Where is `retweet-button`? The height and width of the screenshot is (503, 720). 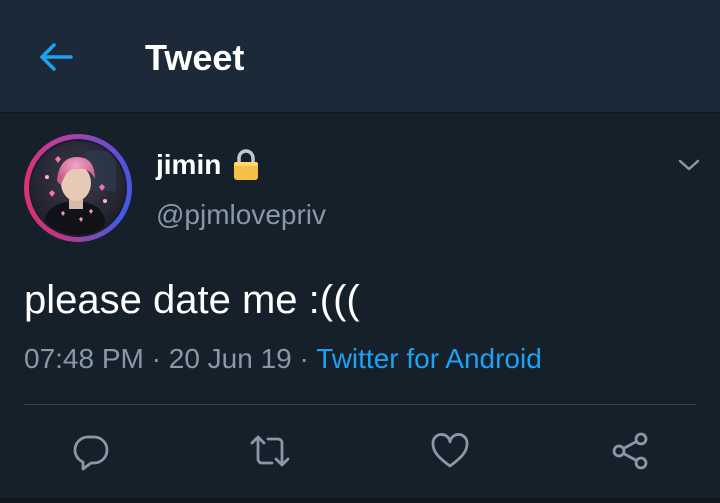
retweet-button is located at coordinates (270, 451).